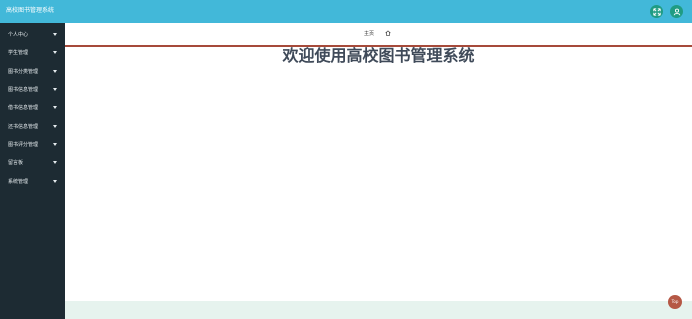  I want to click on home-icon, so click(388, 33).